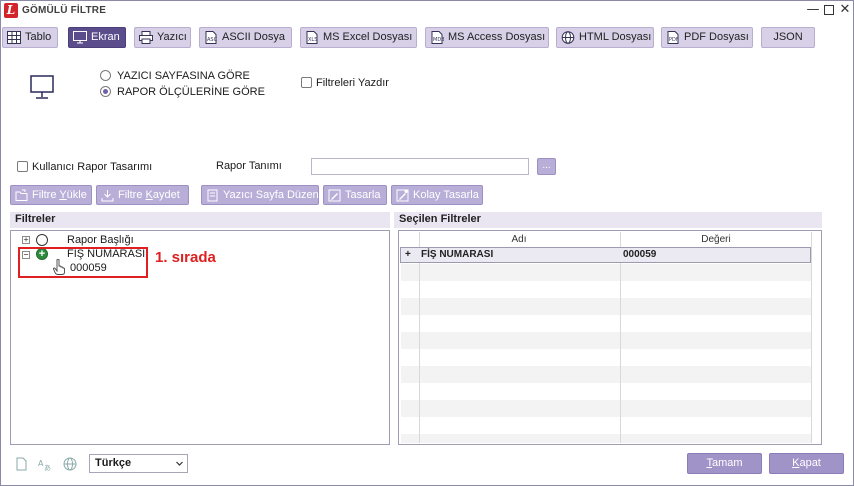  What do you see at coordinates (212, 195) in the screenshot?
I see `page-layout-icon` at bounding box center [212, 195].